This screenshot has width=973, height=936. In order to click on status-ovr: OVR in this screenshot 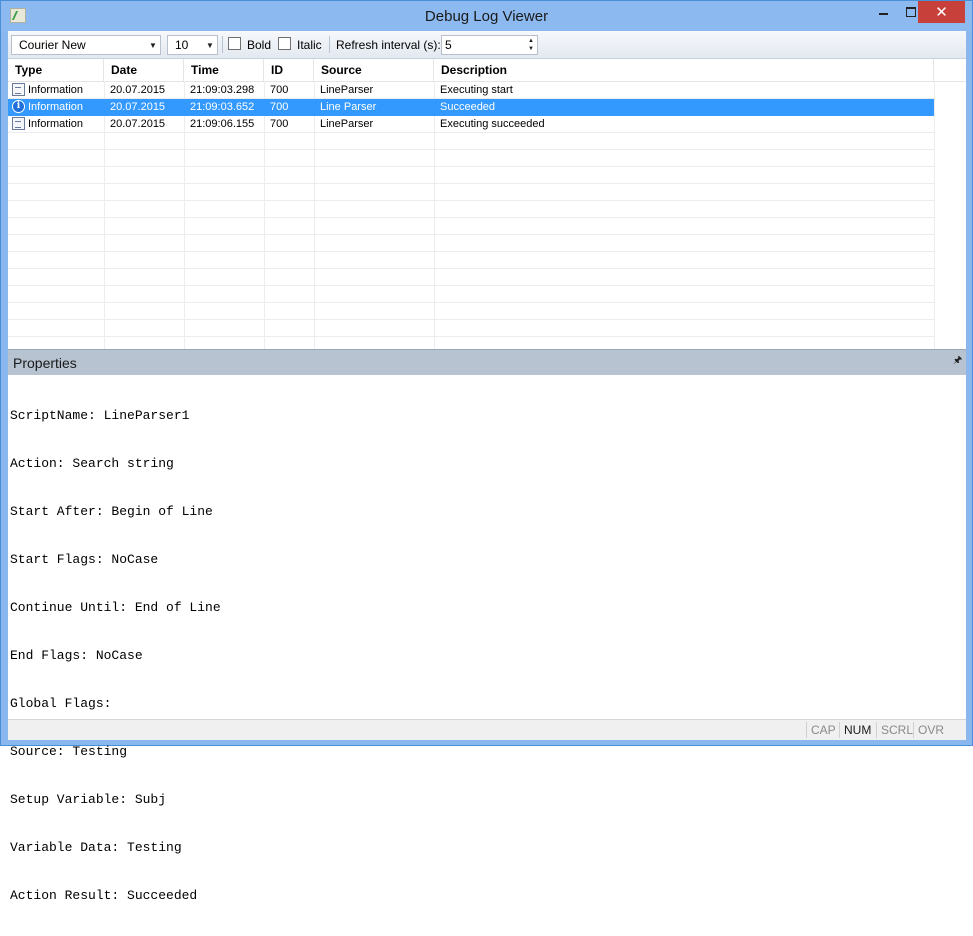, I will do `click(931, 730)`.